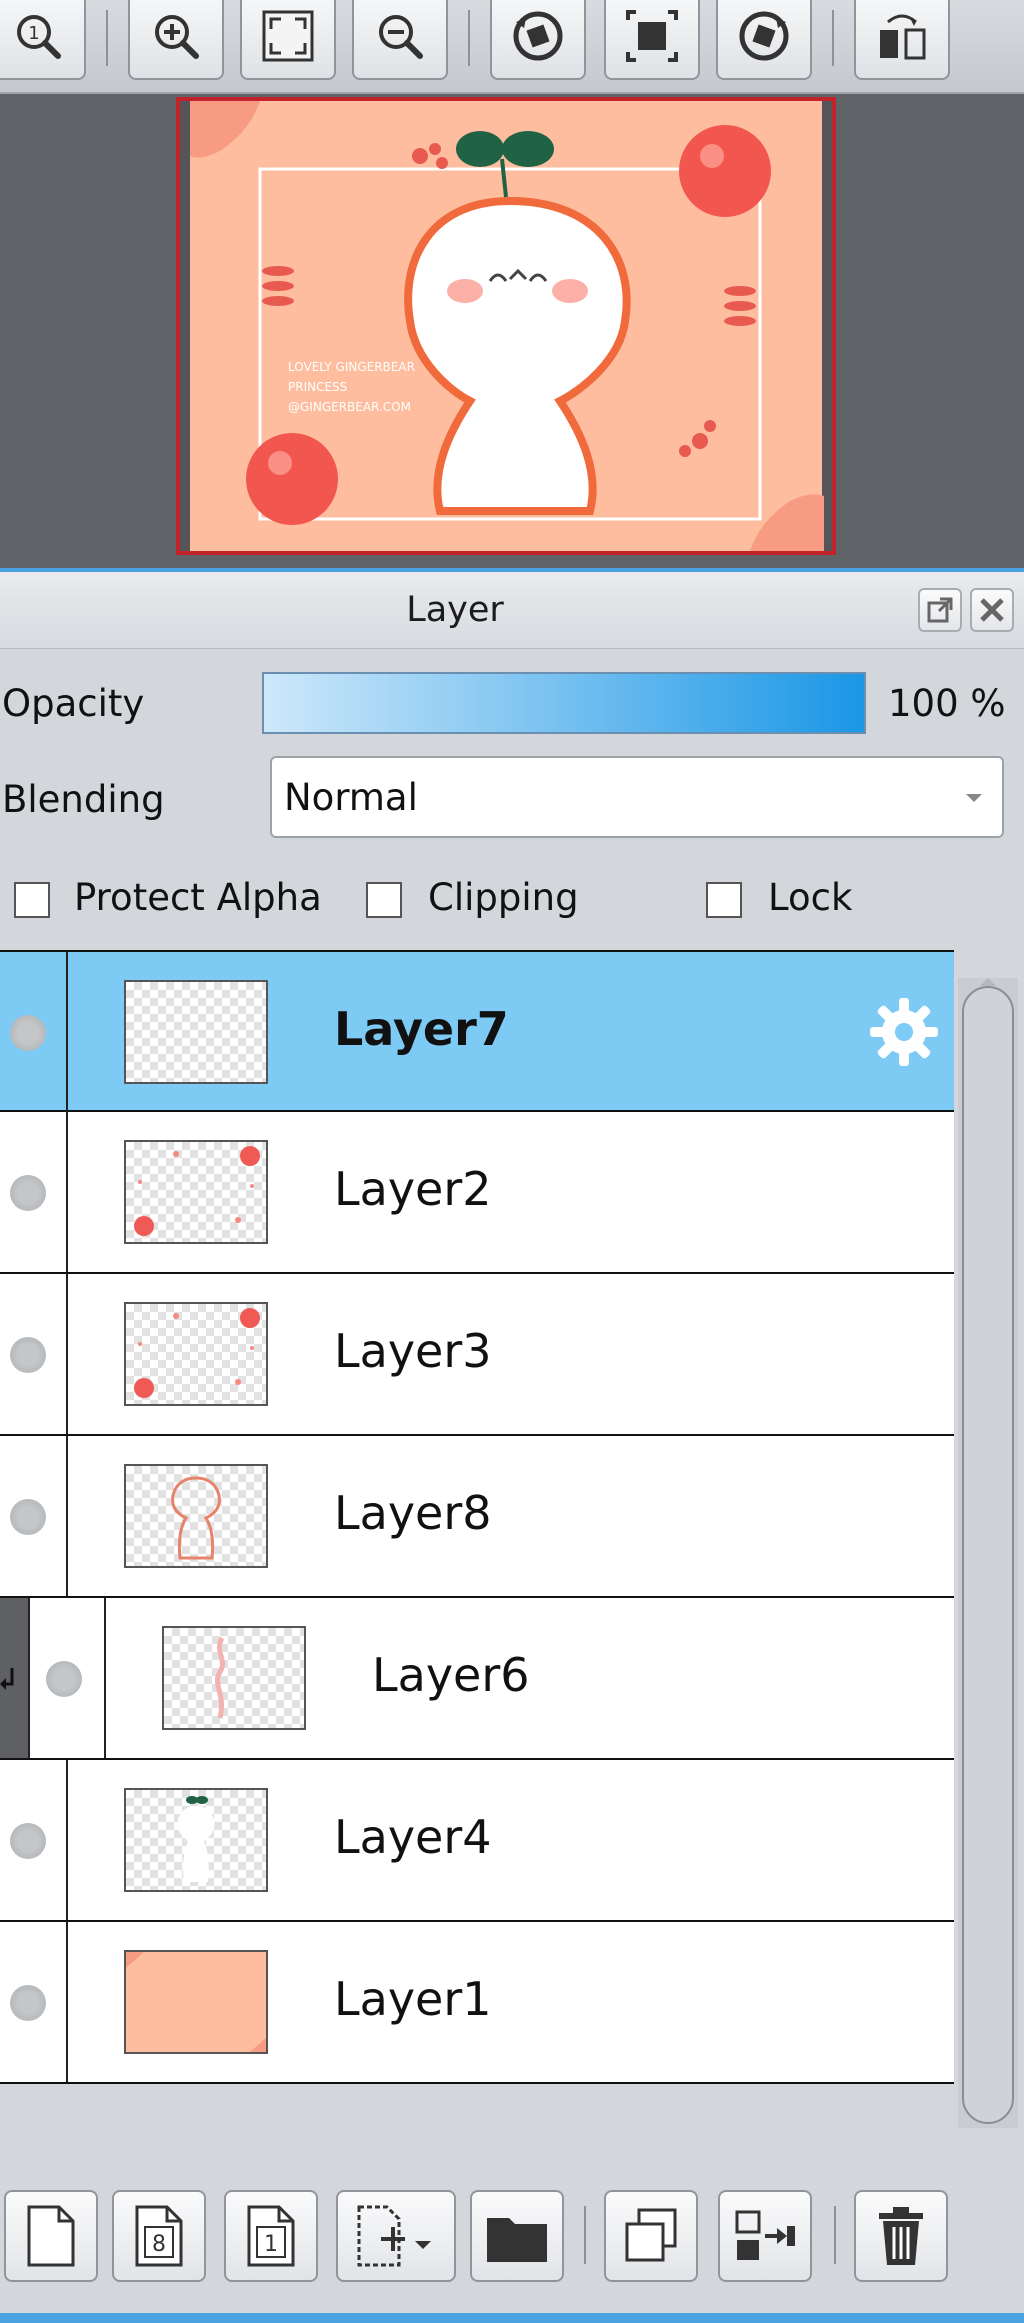 The image size is (1024, 2323). I want to click on flip-horizontal-icon, so click(903, 37).